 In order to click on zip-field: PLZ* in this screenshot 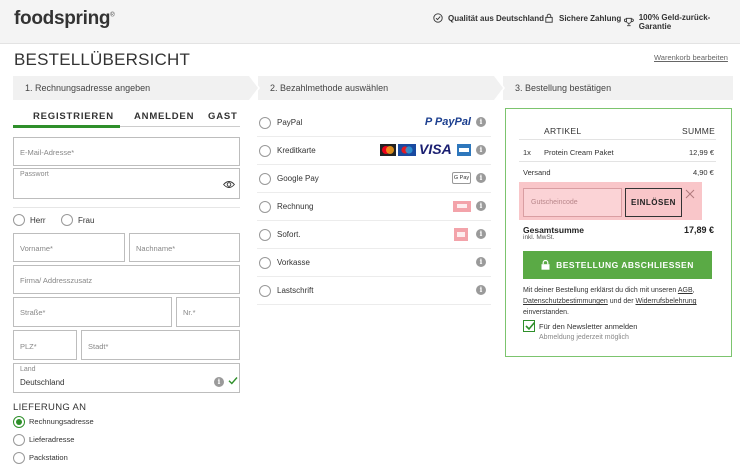, I will do `click(45, 345)`.